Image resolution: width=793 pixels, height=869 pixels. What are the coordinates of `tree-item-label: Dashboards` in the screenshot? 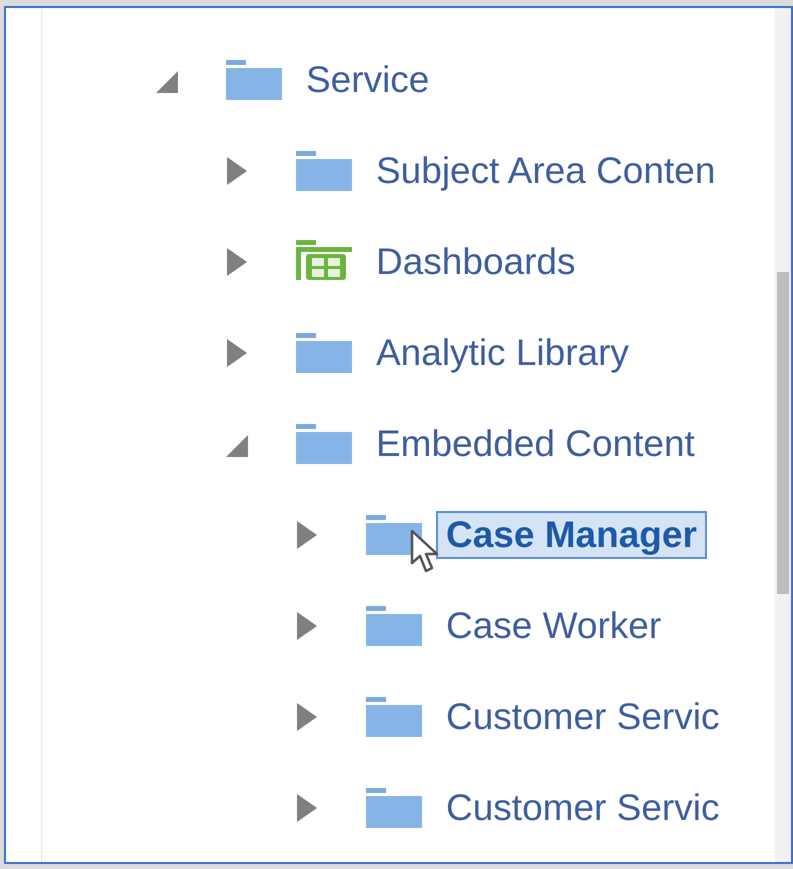 It's located at (476, 262).